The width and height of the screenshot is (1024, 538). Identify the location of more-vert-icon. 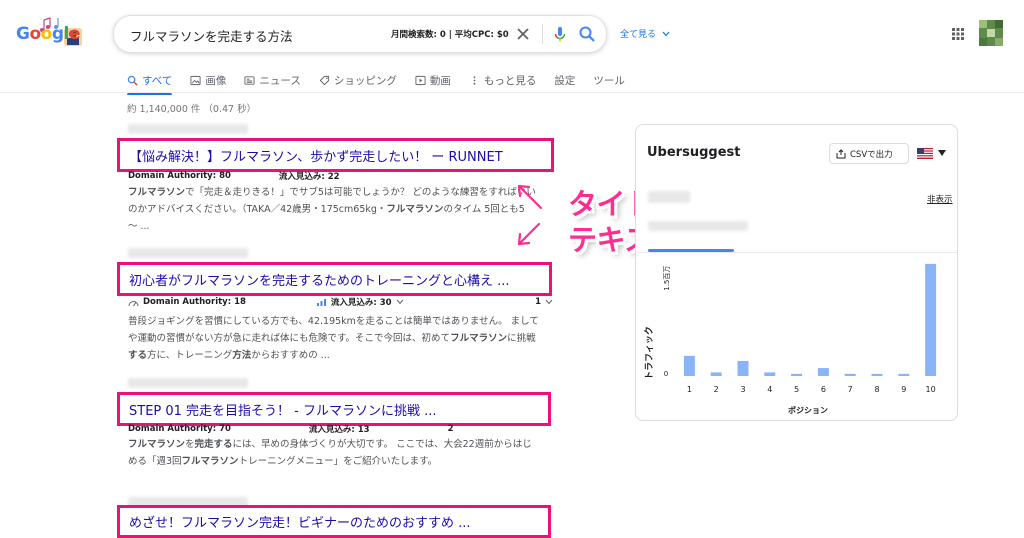
(474, 80).